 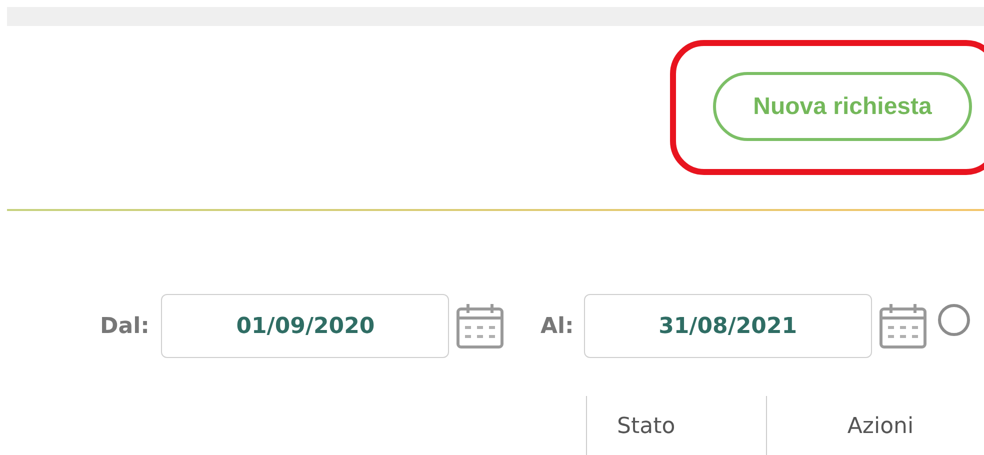 What do you see at coordinates (125, 326) in the screenshot?
I see `date-label: Dal:` at bounding box center [125, 326].